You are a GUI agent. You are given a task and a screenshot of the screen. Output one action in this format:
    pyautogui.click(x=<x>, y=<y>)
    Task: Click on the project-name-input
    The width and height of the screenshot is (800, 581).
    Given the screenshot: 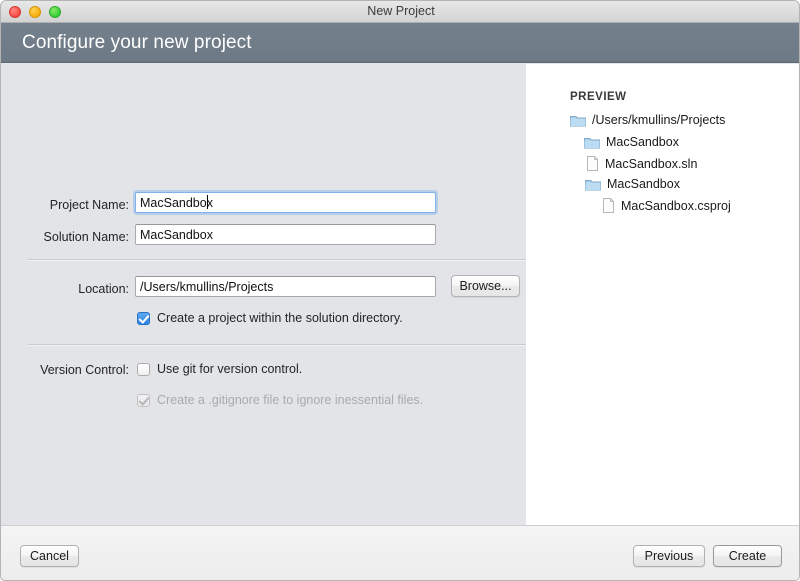 What is the action you would take?
    pyautogui.click(x=285, y=202)
    